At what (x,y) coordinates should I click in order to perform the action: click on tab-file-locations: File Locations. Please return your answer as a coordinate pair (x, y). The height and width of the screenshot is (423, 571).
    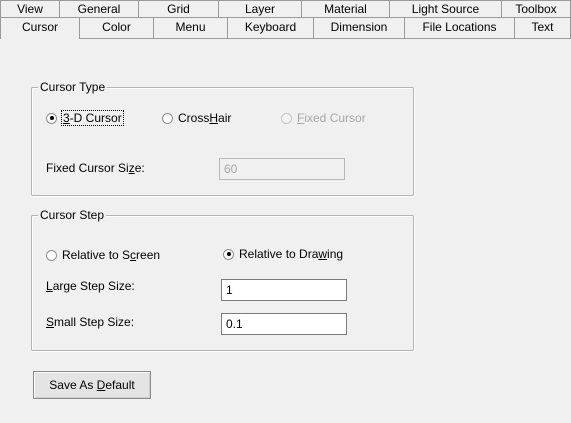
    Looking at the image, I should click on (459, 27).